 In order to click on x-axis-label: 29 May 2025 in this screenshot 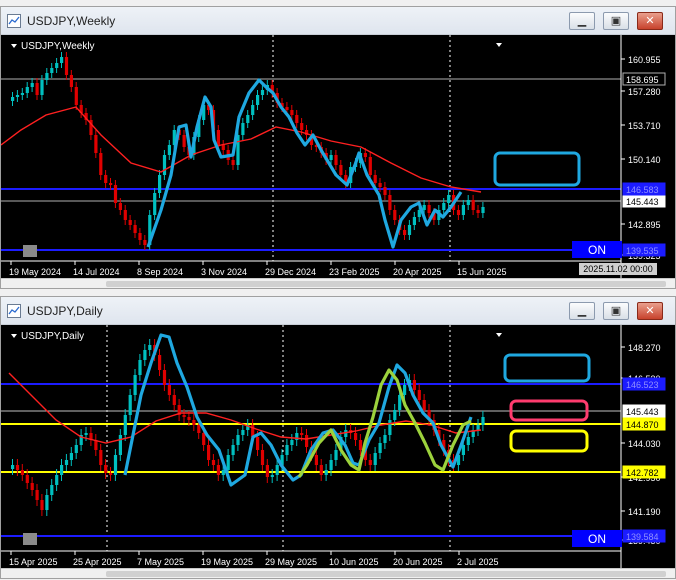, I will do `click(291, 562)`.